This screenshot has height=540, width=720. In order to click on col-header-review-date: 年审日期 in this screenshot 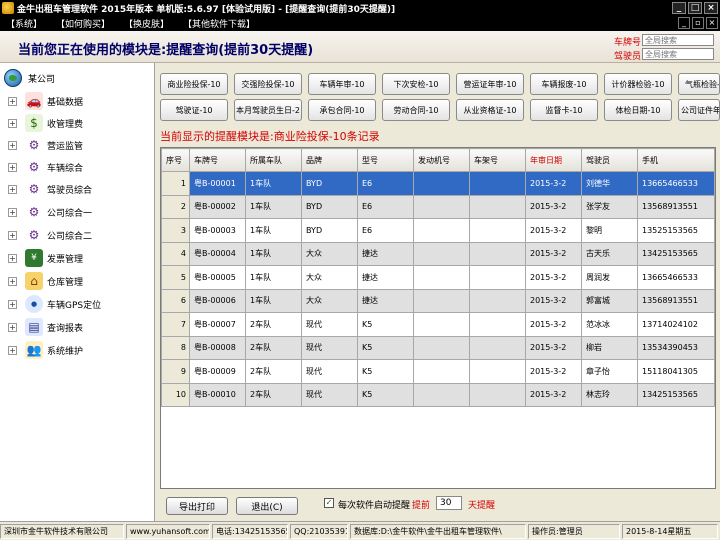, I will do `click(553, 160)`.